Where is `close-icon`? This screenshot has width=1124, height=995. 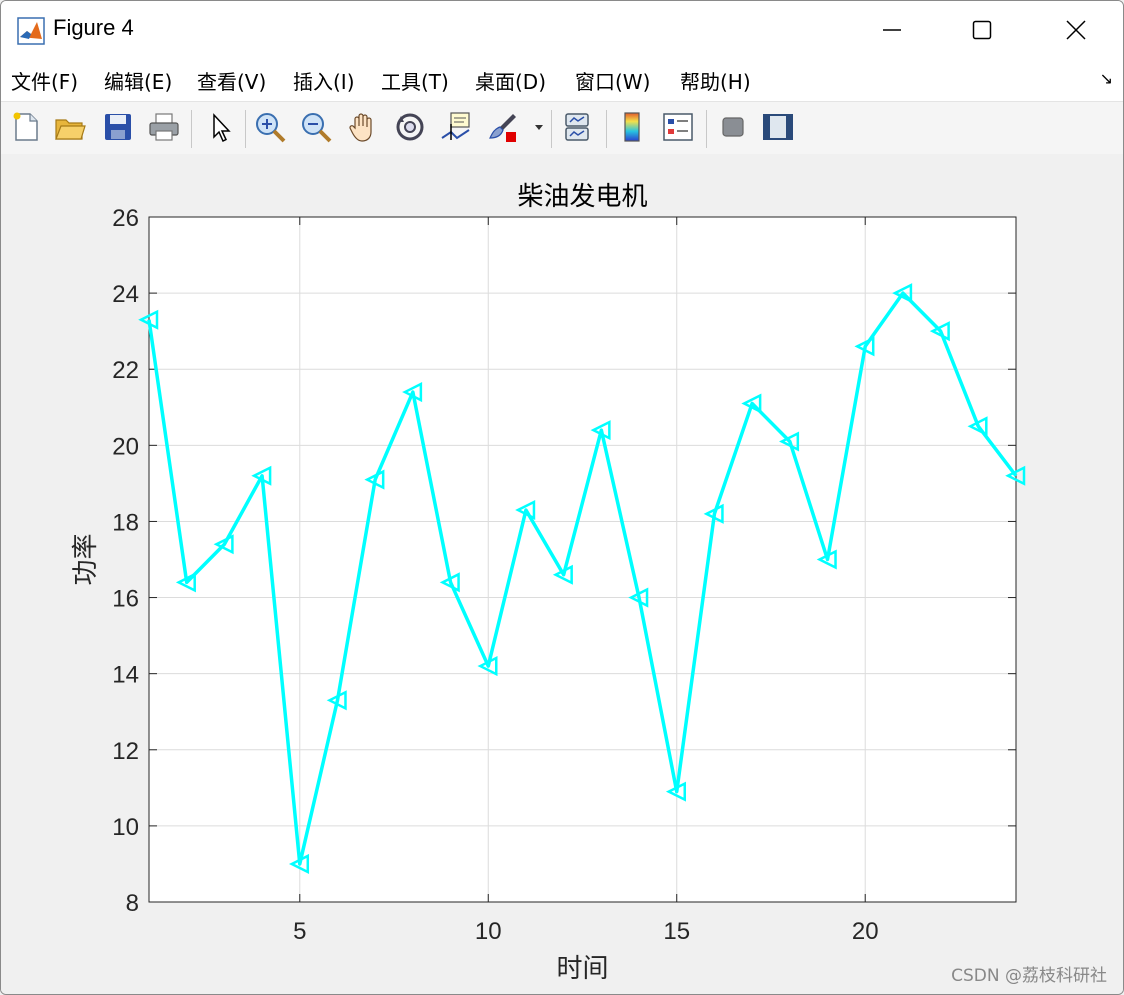 close-icon is located at coordinates (1076, 30).